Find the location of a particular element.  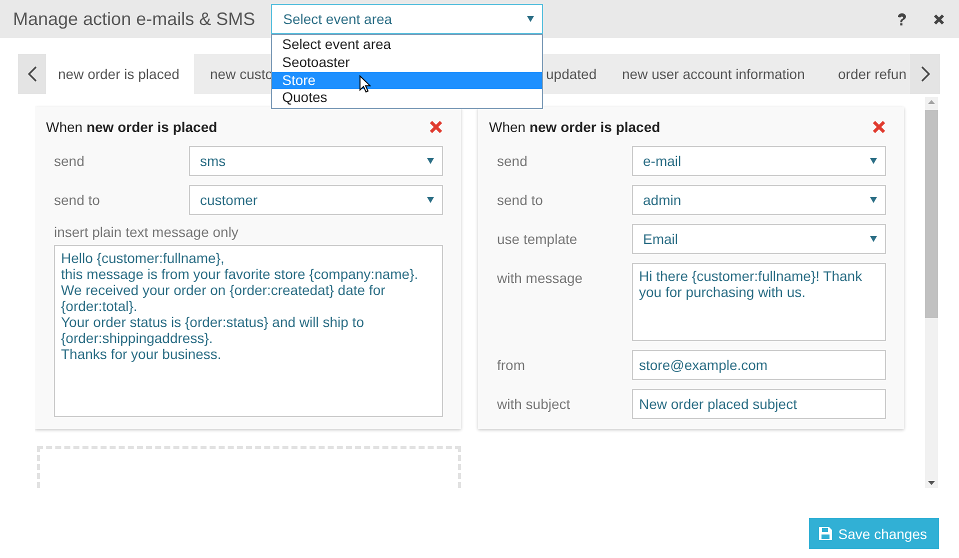

chevron-right-icon is located at coordinates (925, 74).